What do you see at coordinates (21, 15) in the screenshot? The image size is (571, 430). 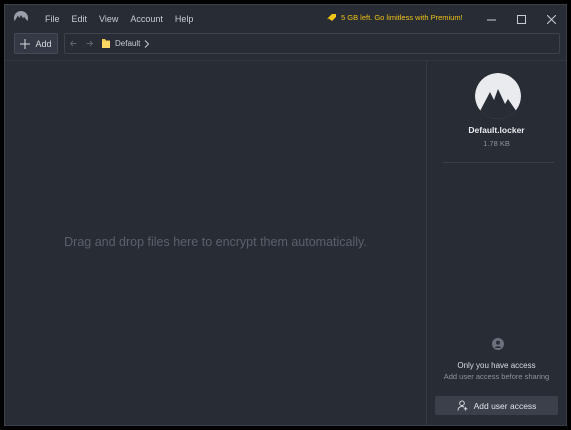 I see `nordlocker-logo-icon` at bounding box center [21, 15].